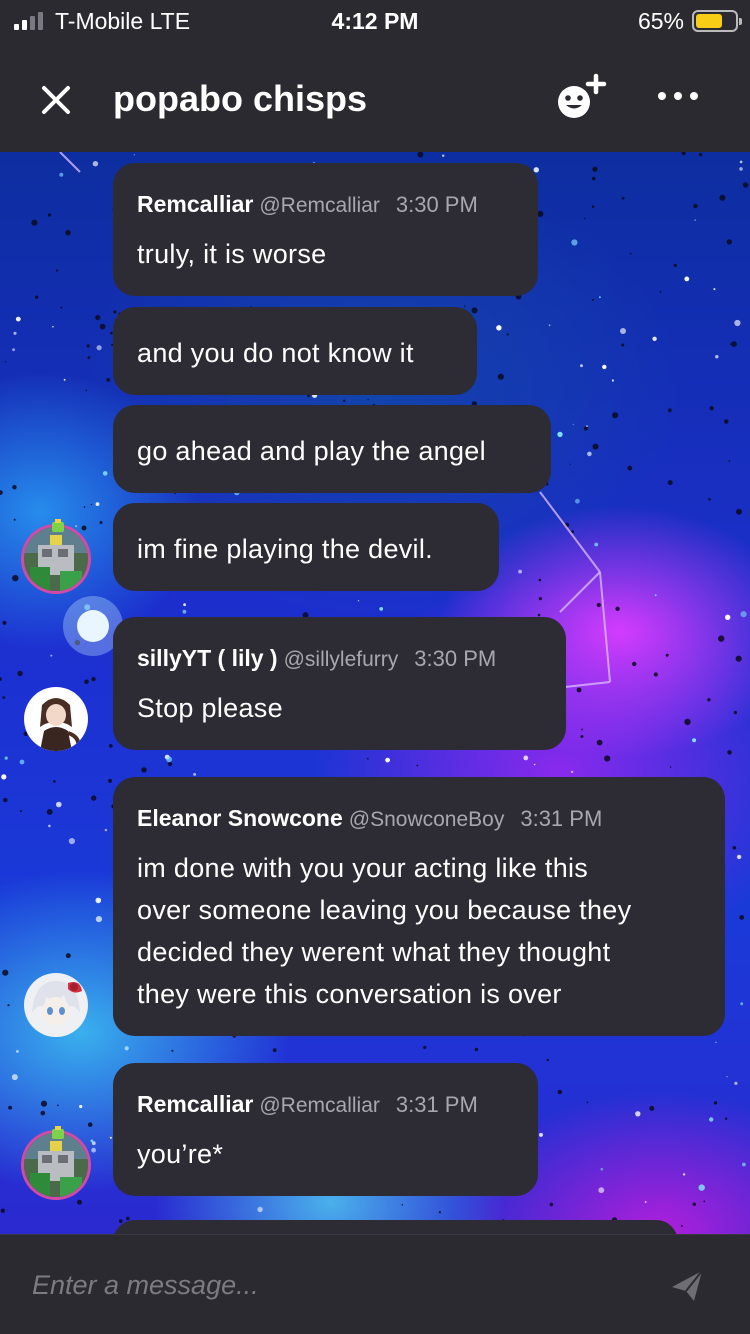 The width and height of the screenshot is (750, 1334). What do you see at coordinates (660, 21) in the screenshot?
I see `battery-percent: 65%` at bounding box center [660, 21].